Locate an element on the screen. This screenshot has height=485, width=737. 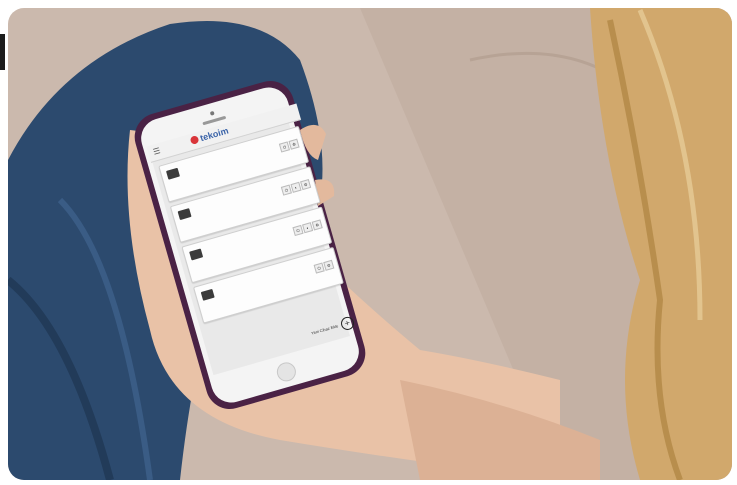
edge-strip is located at coordinates (2, 52).